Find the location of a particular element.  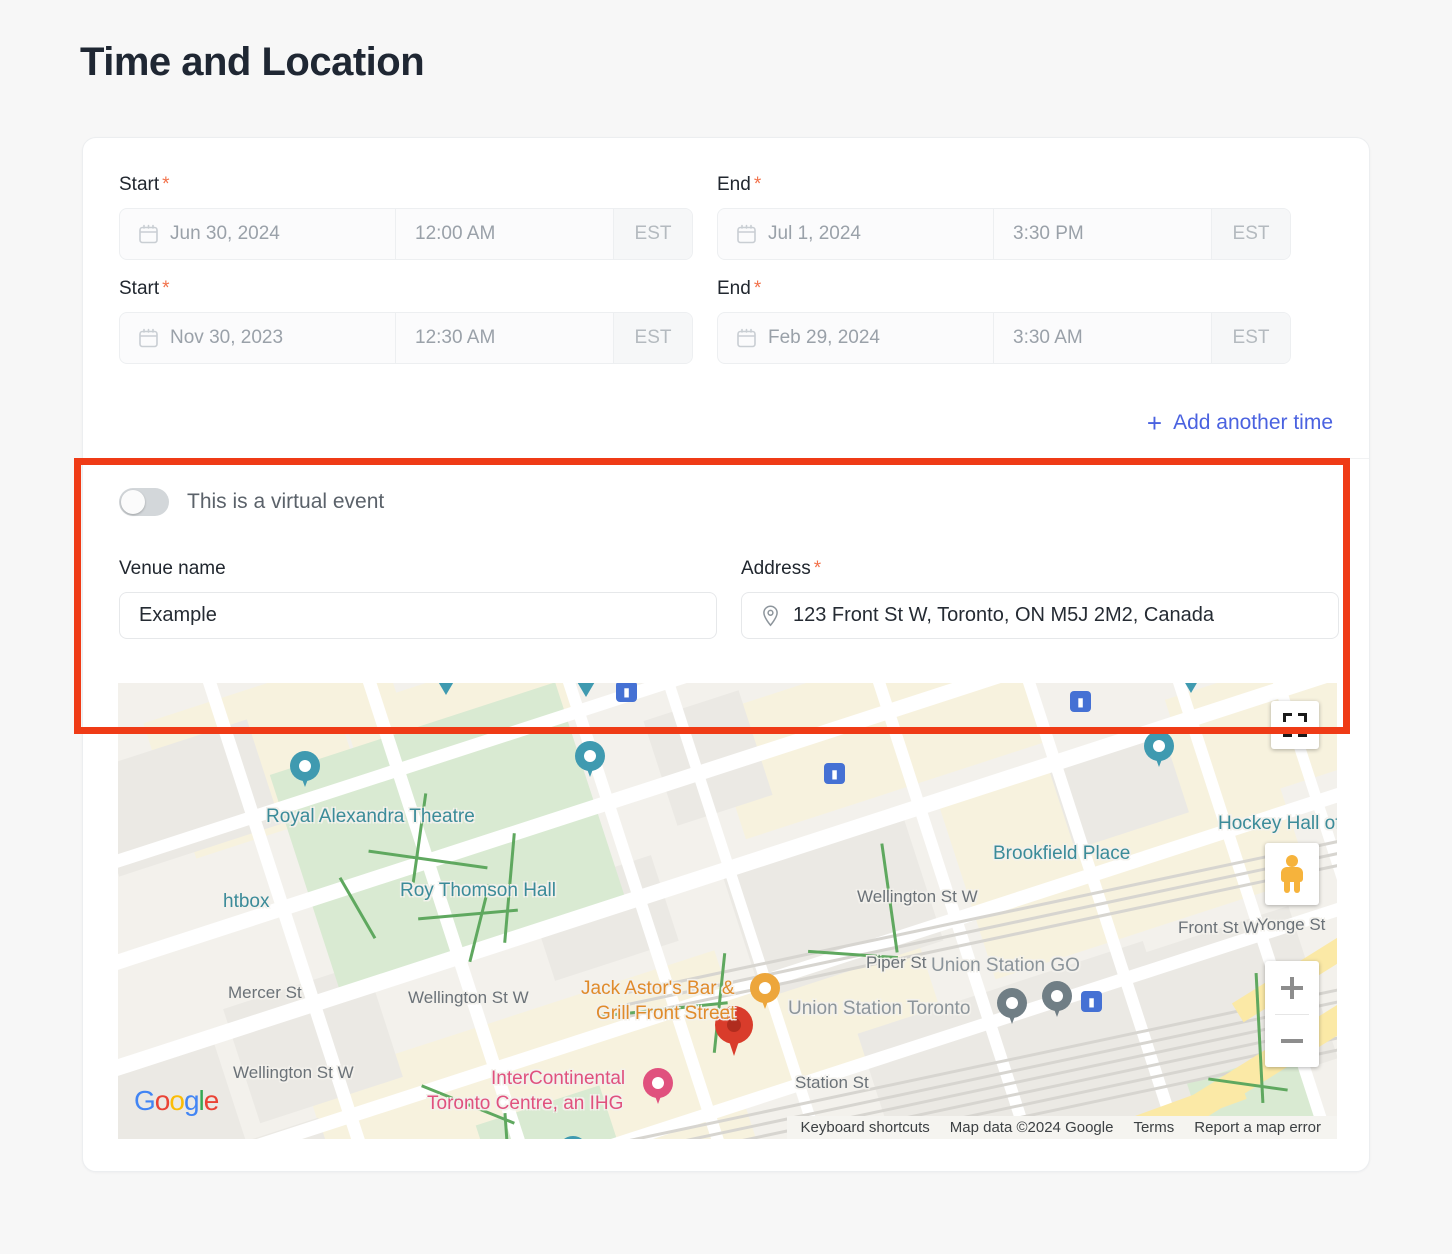

end-time-input-1: 3:30 PM is located at coordinates (1103, 234).